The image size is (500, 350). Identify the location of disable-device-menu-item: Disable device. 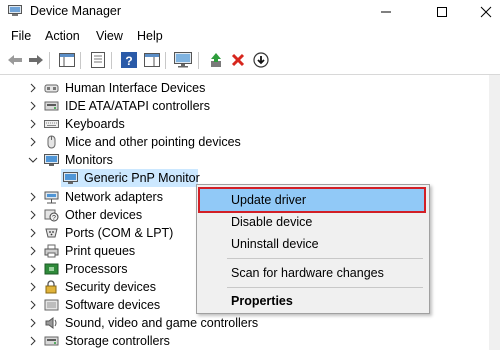
(312, 222).